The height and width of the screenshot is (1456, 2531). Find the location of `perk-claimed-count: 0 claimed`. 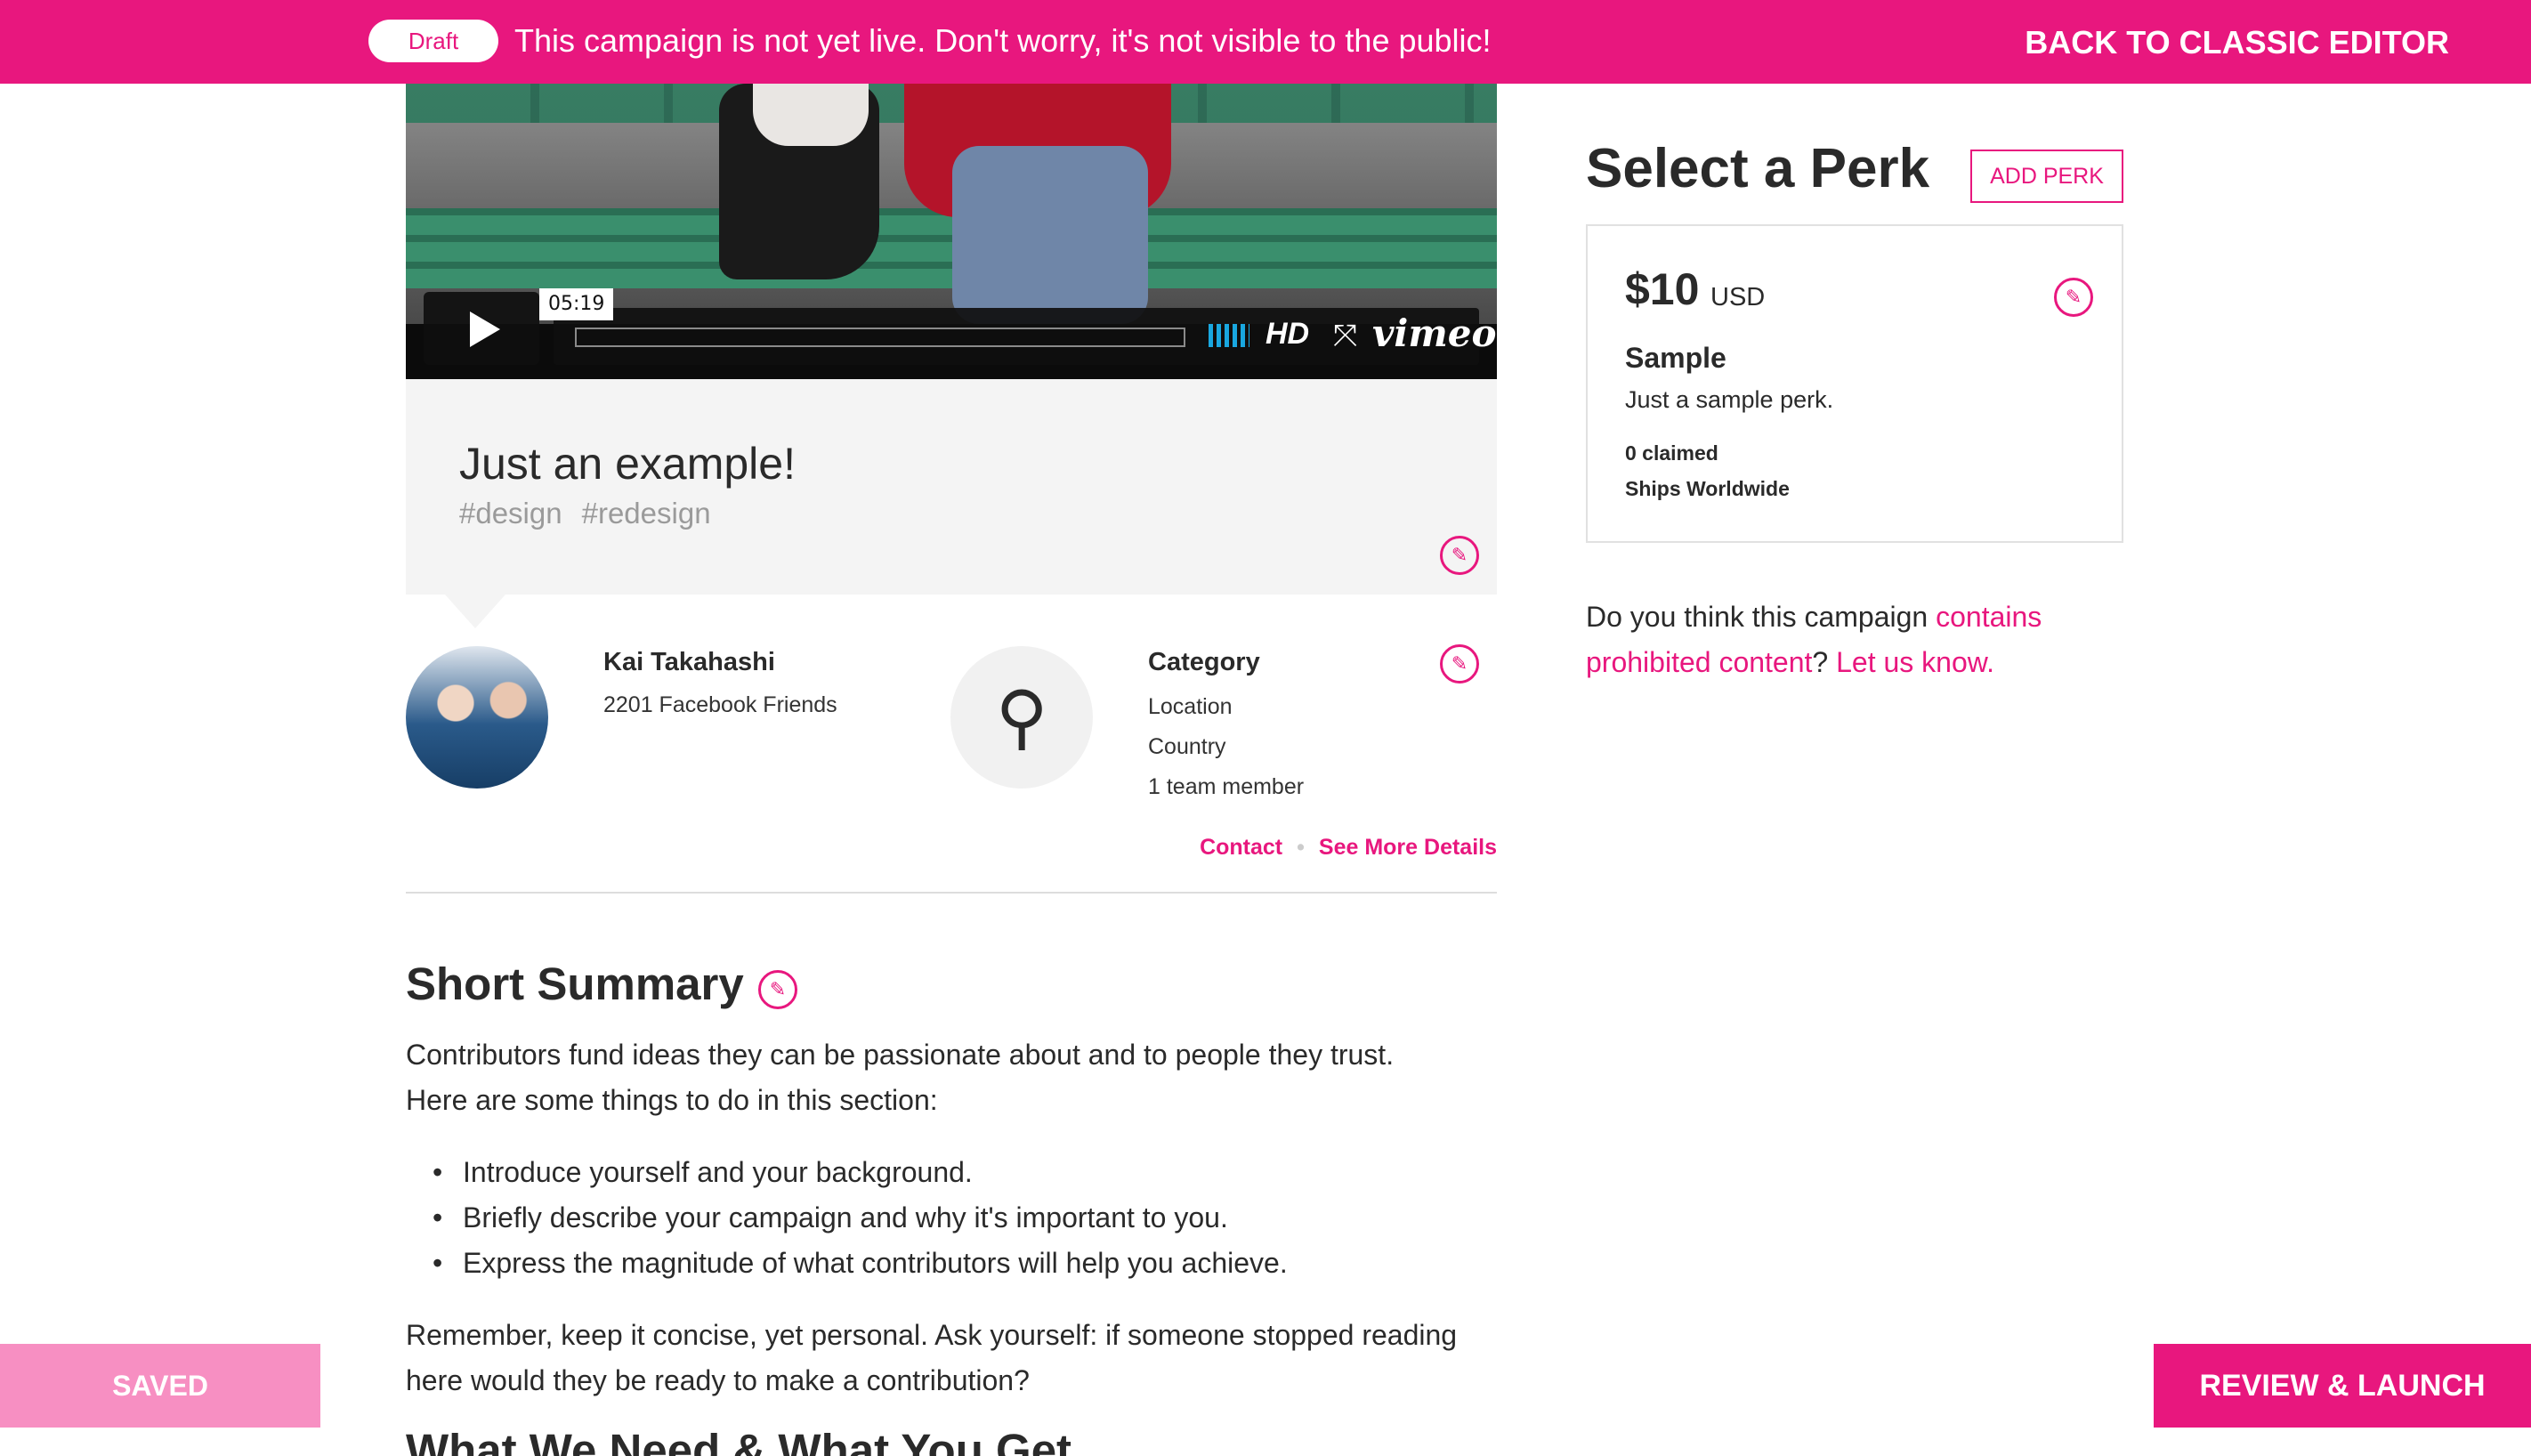

perk-claimed-count: 0 claimed is located at coordinates (1671, 453).